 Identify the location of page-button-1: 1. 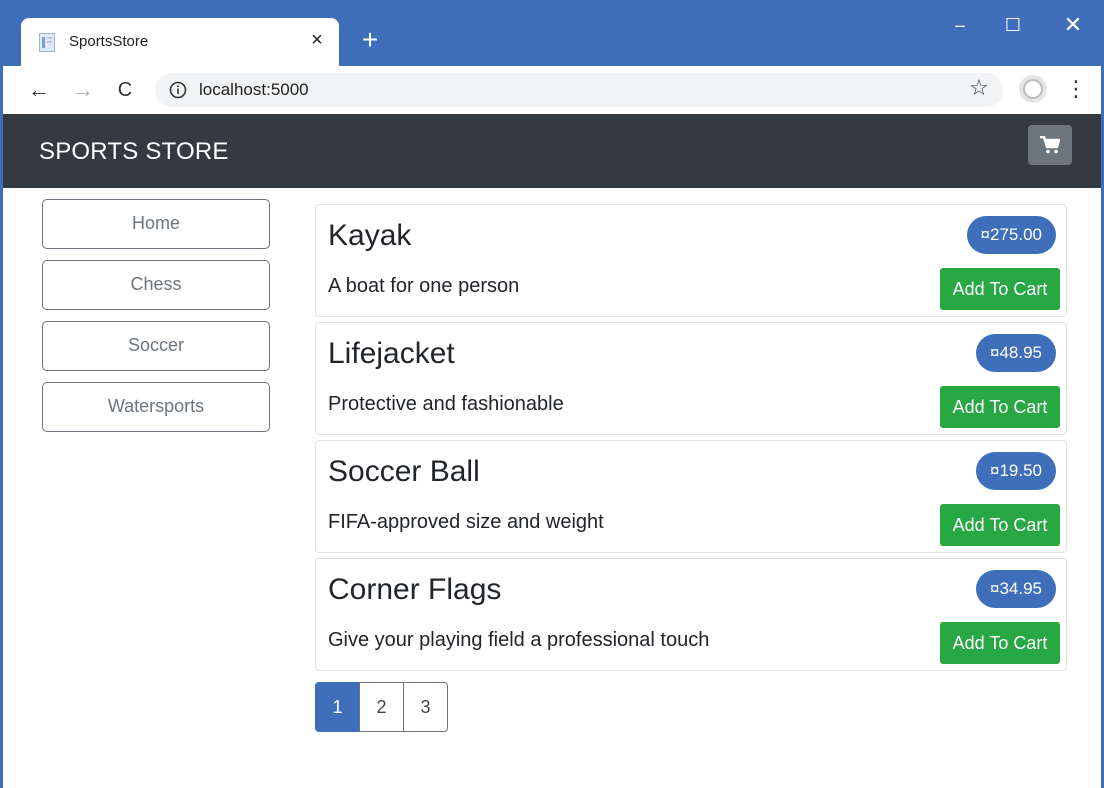
(337, 707).